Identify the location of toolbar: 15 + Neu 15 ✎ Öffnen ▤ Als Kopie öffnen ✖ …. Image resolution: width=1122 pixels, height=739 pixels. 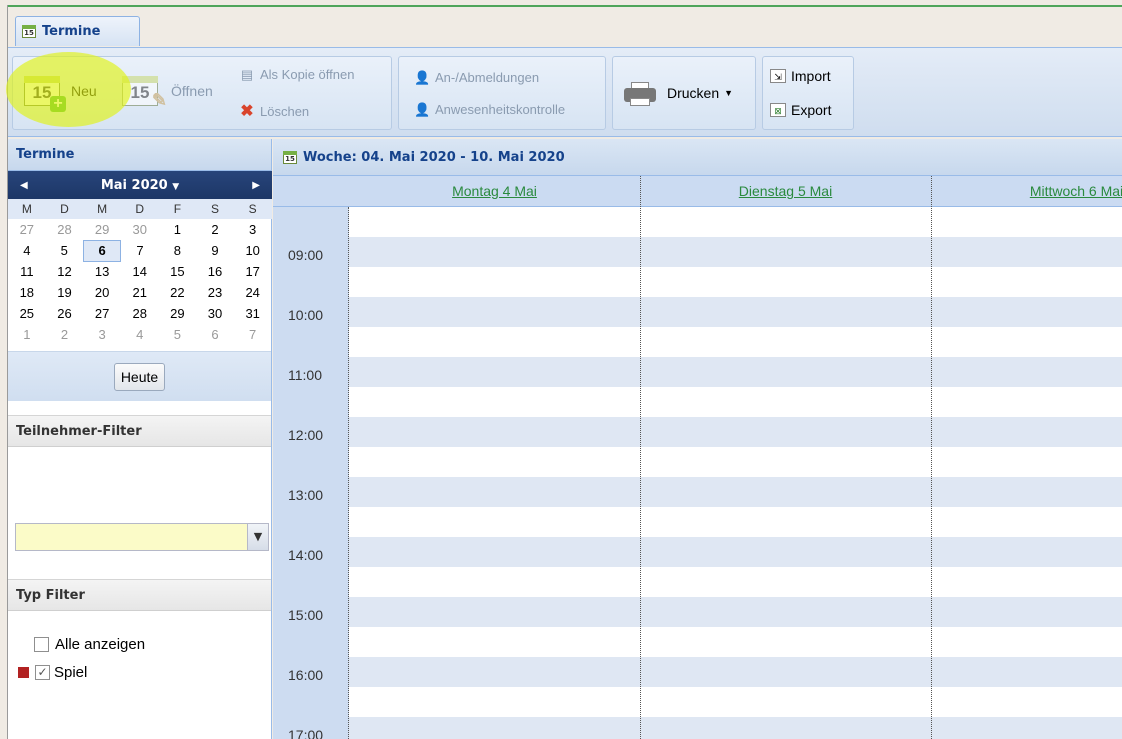
(565, 92).